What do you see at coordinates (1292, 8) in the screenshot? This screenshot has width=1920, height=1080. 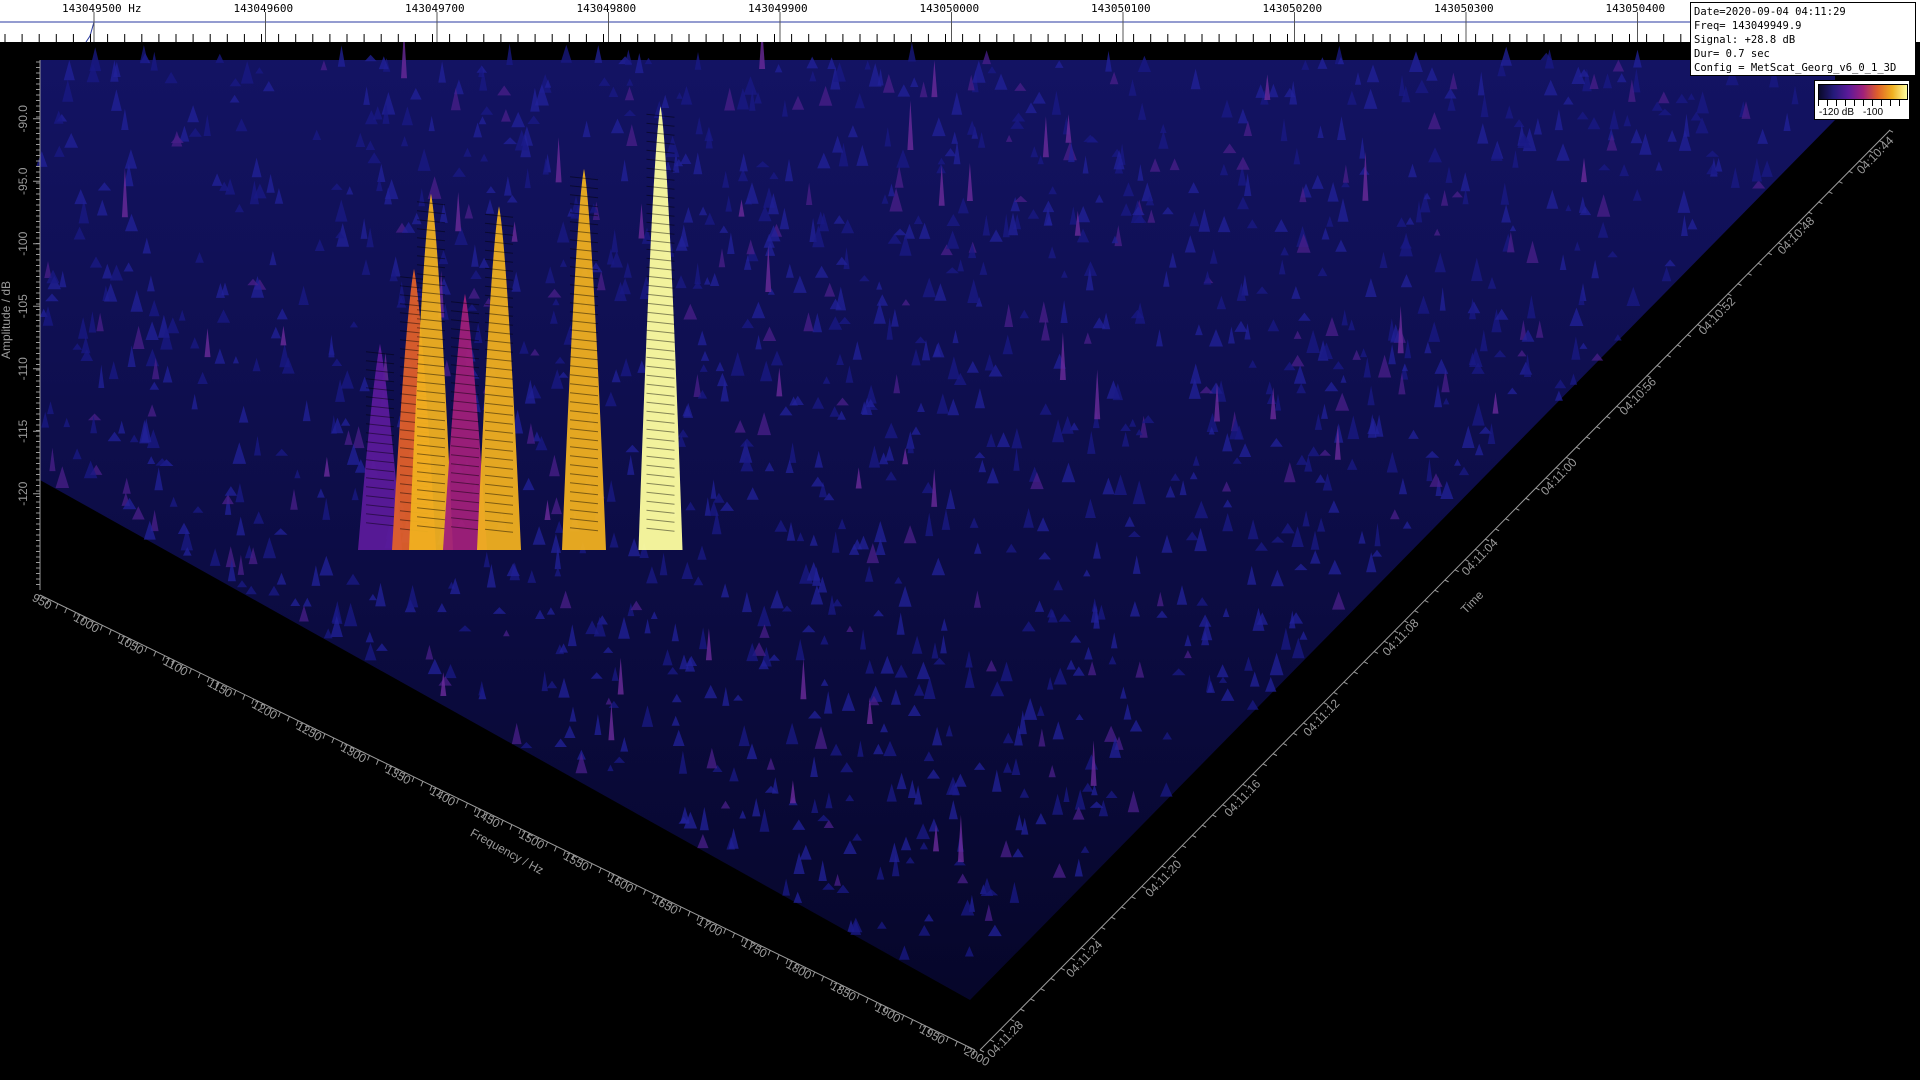 I see `top-axis-label: 143050200` at bounding box center [1292, 8].